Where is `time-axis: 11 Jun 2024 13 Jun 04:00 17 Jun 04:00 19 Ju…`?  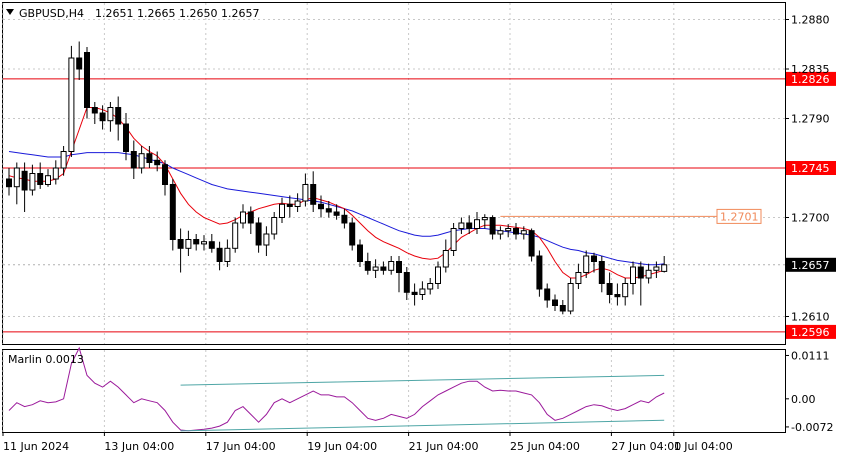 time-axis: 11 Jun 2024 13 Jun 04:00 17 Jun 04:00 19 Ju… is located at coordinates (367, 442).